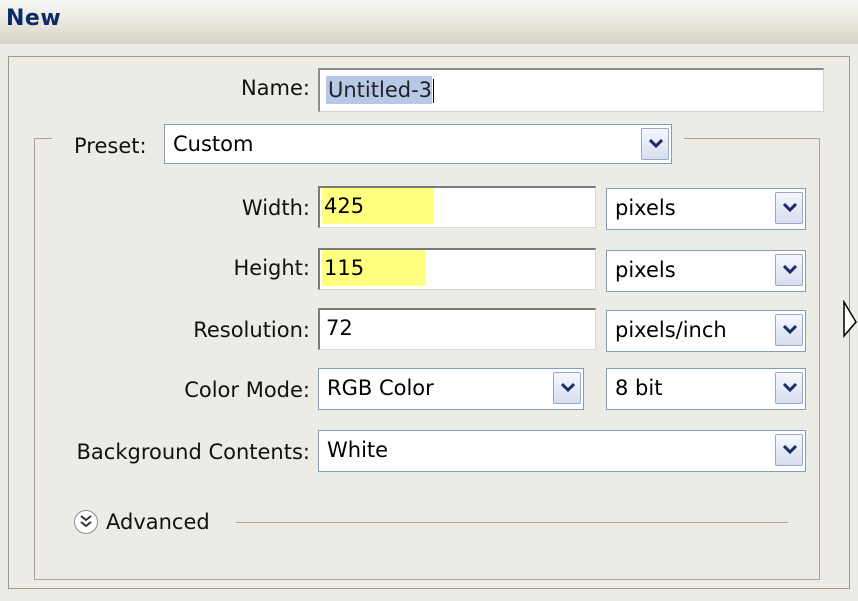 Image resolution: width=858 pixels, height=601 pixels. I want to click on dialog-titlebar: New, so click(429, 22).